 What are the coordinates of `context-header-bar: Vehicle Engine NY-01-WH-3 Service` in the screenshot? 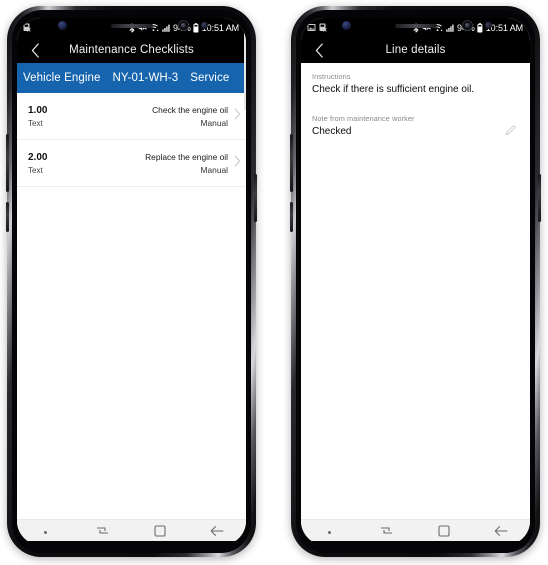 It's located at (131, 78).